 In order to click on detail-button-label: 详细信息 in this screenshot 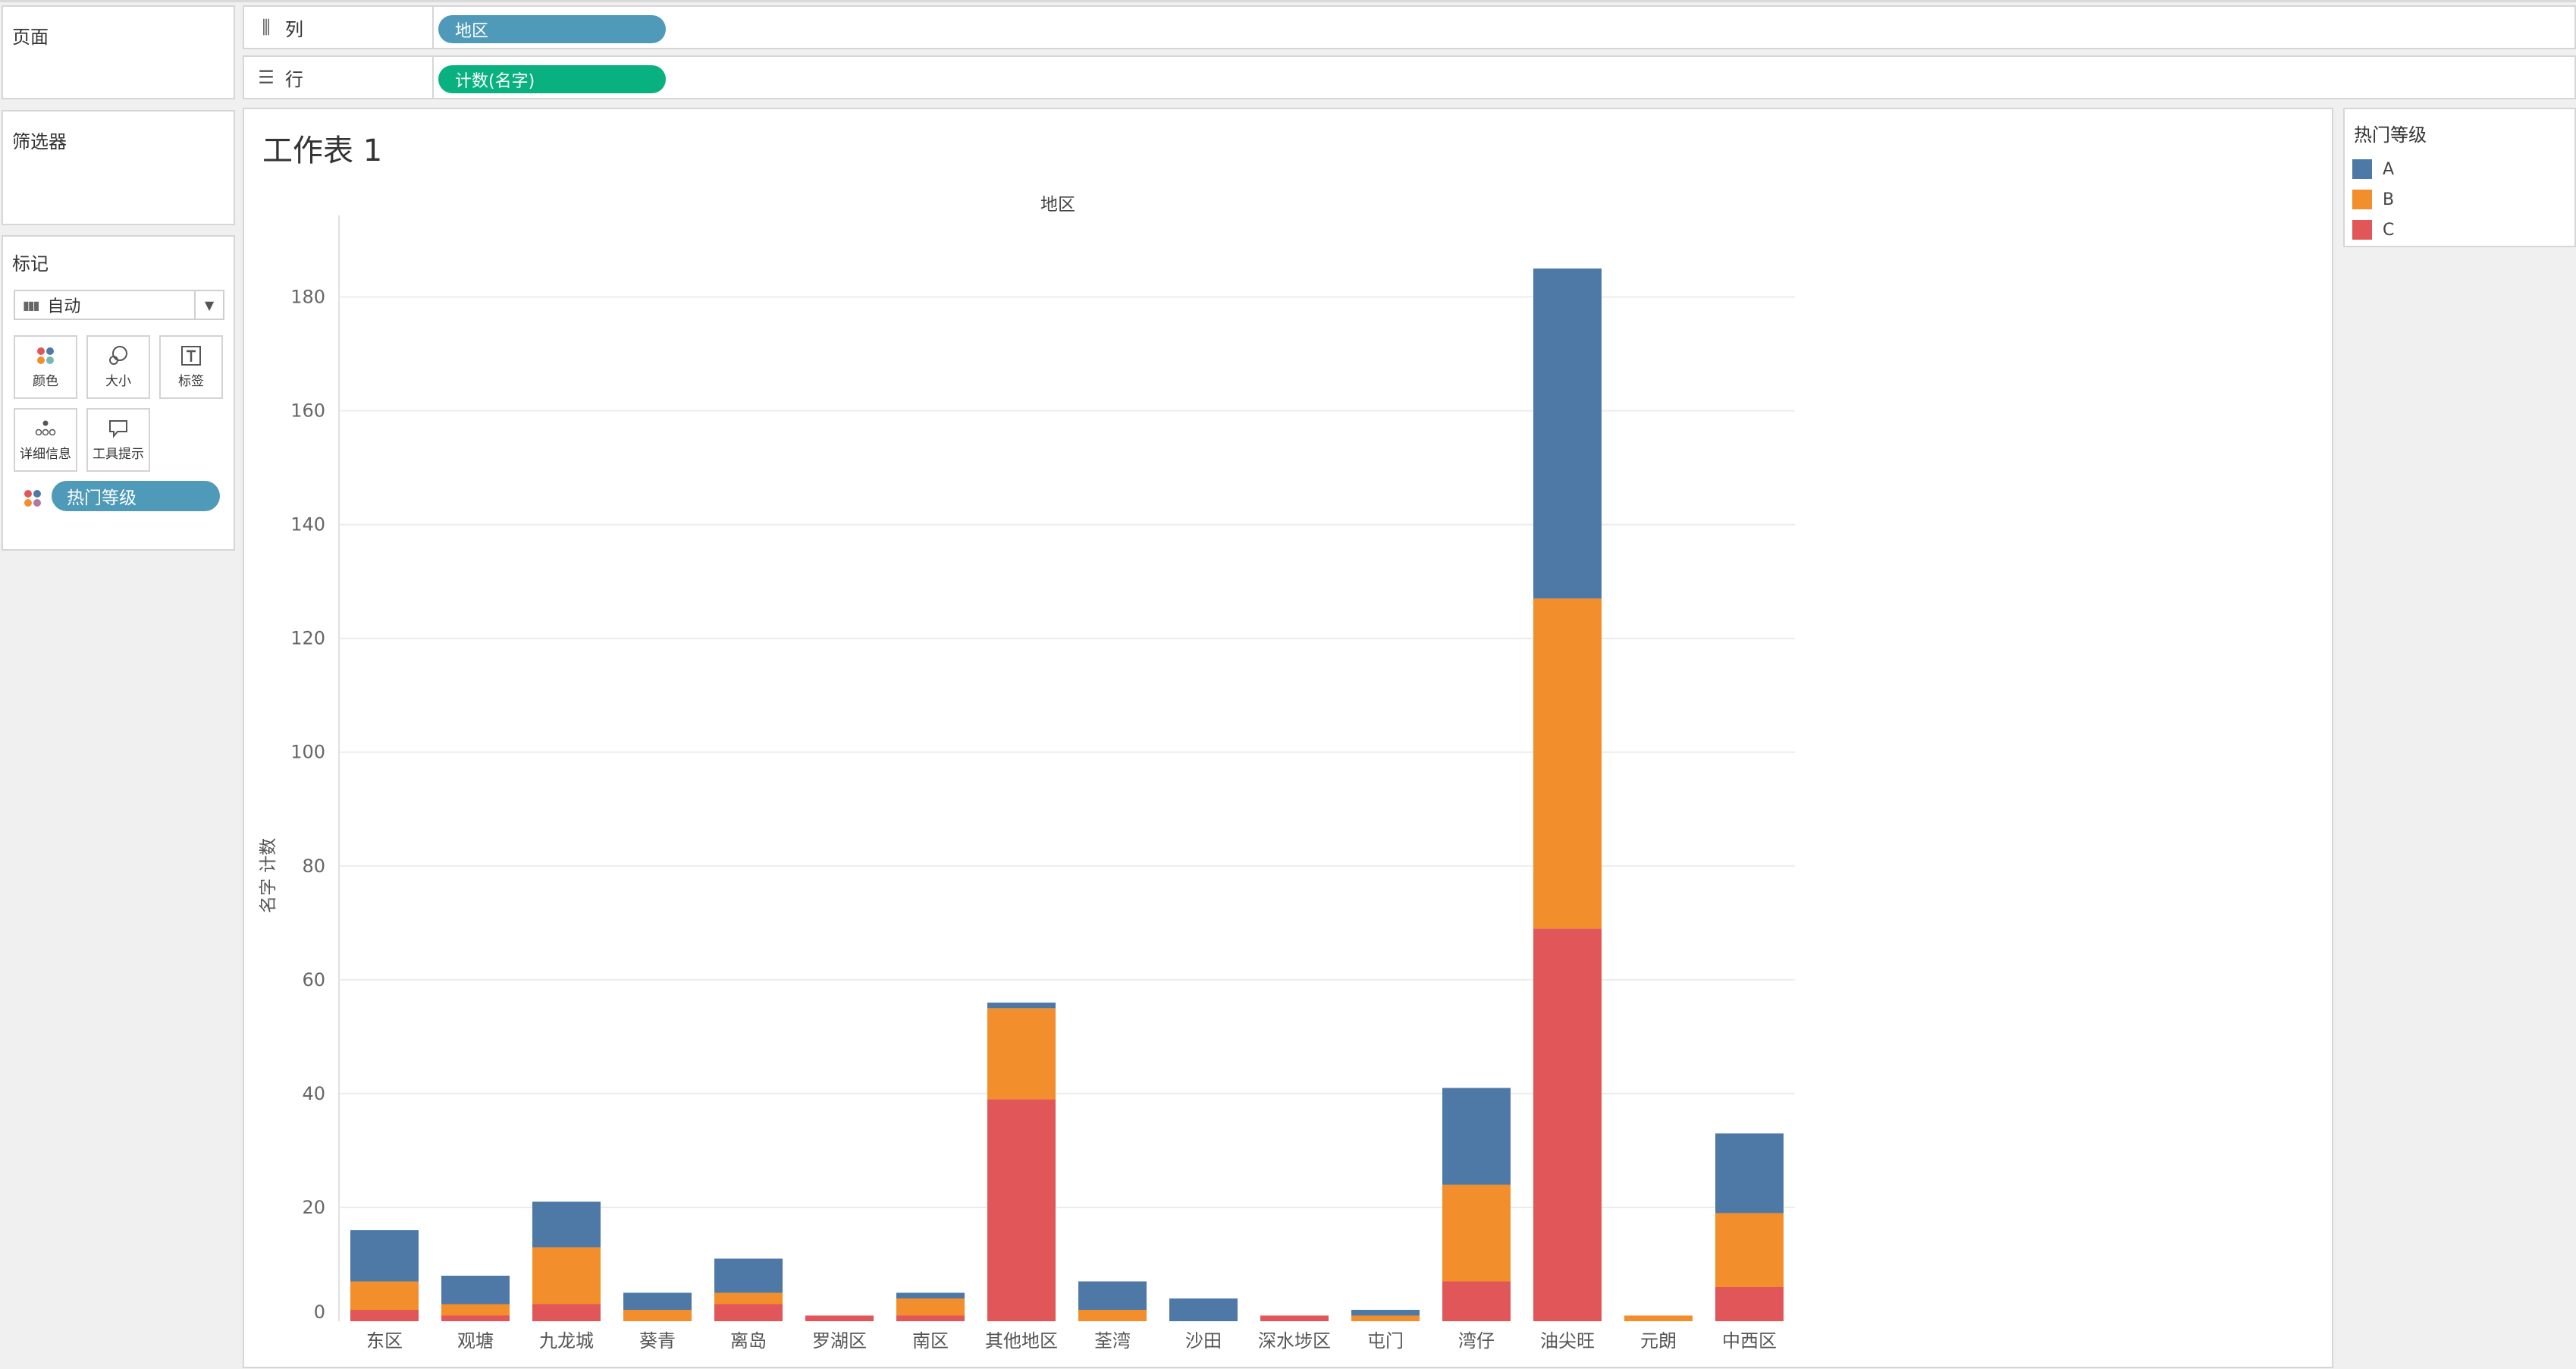, I will do `click(45, 454)`.